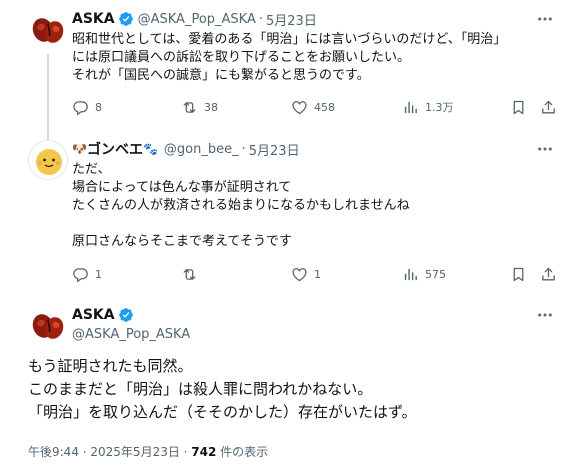 The image size is (569, 472). Describe the element at coordinates (98, 274) in the screenshot. I see `reply-count: 1` at that location.